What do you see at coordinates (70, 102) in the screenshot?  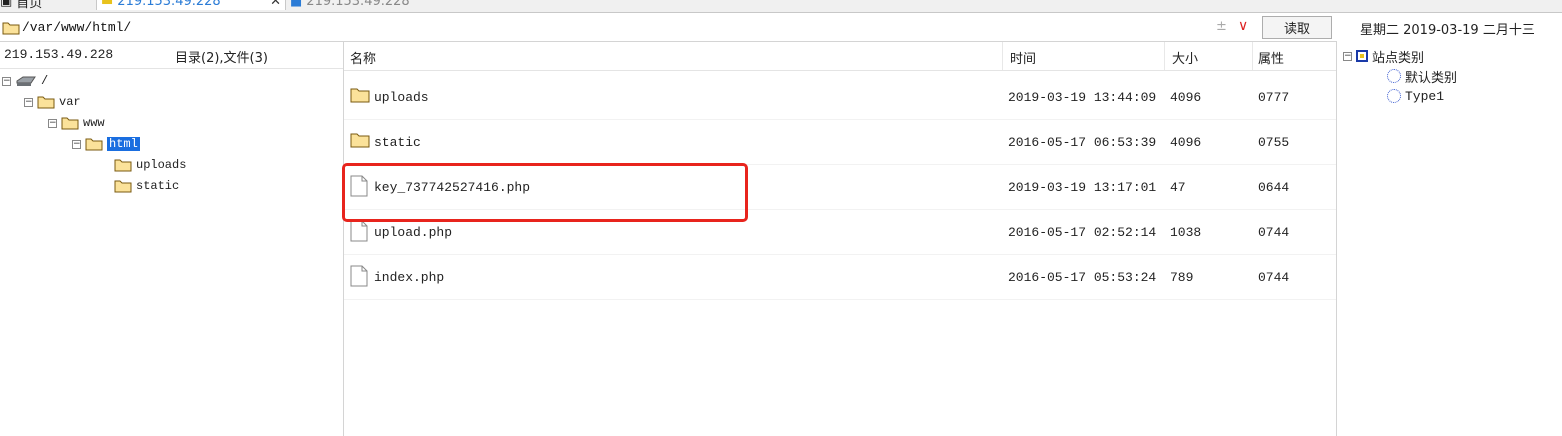 I see `tree-label: var` at bounding box center [70, 102].